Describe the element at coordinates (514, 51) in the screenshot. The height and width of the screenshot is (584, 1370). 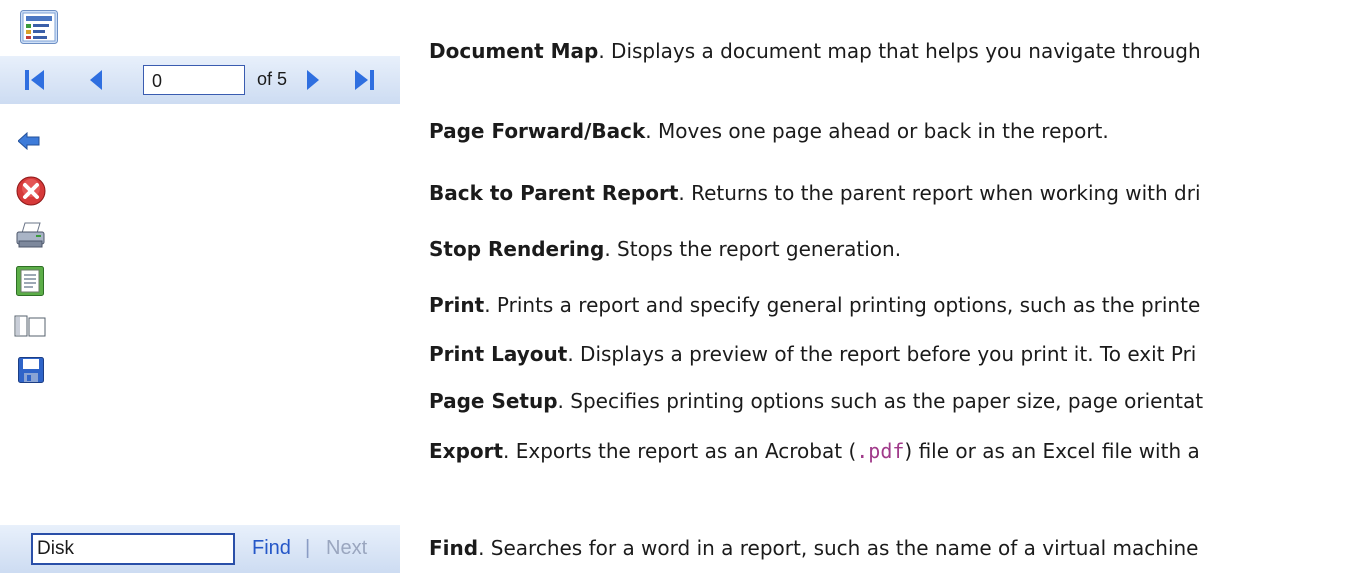
I see `term: Document Map` at that location.